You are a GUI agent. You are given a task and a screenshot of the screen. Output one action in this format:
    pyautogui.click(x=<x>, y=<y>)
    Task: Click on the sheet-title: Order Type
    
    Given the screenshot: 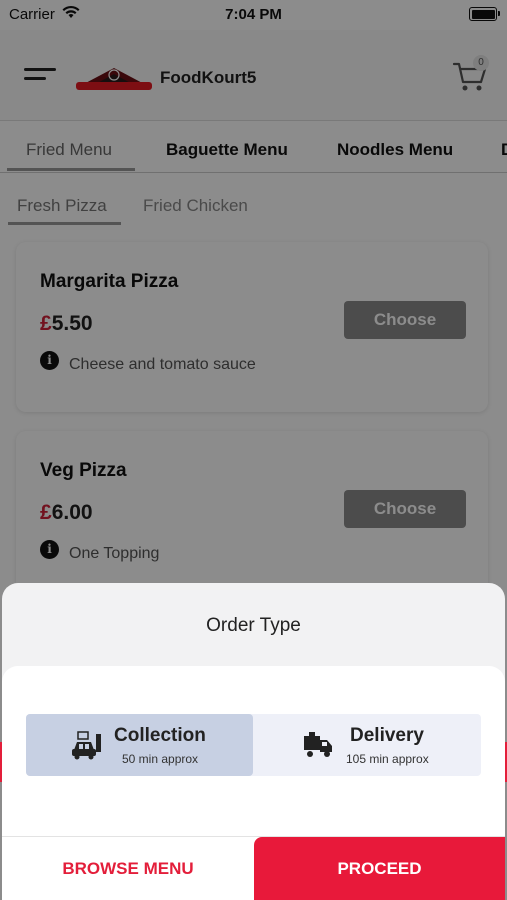 What is the action you would take?
    pyautogui.click(x=253, y=625)
    